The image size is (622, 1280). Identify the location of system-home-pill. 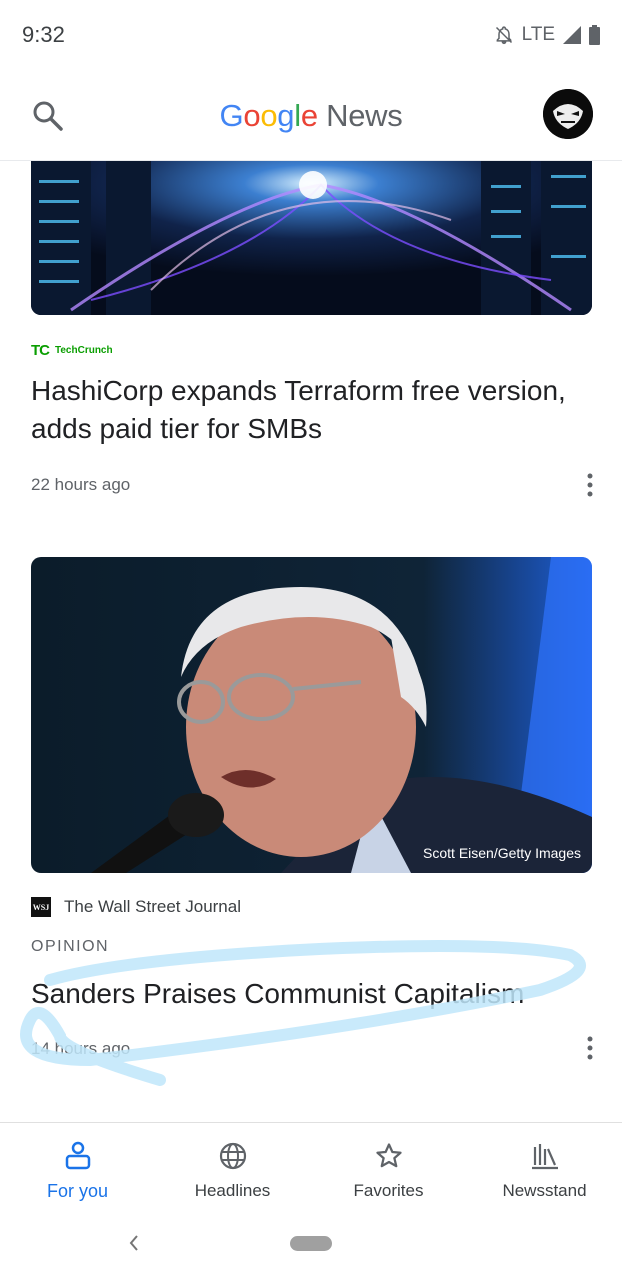
(311, 1243).